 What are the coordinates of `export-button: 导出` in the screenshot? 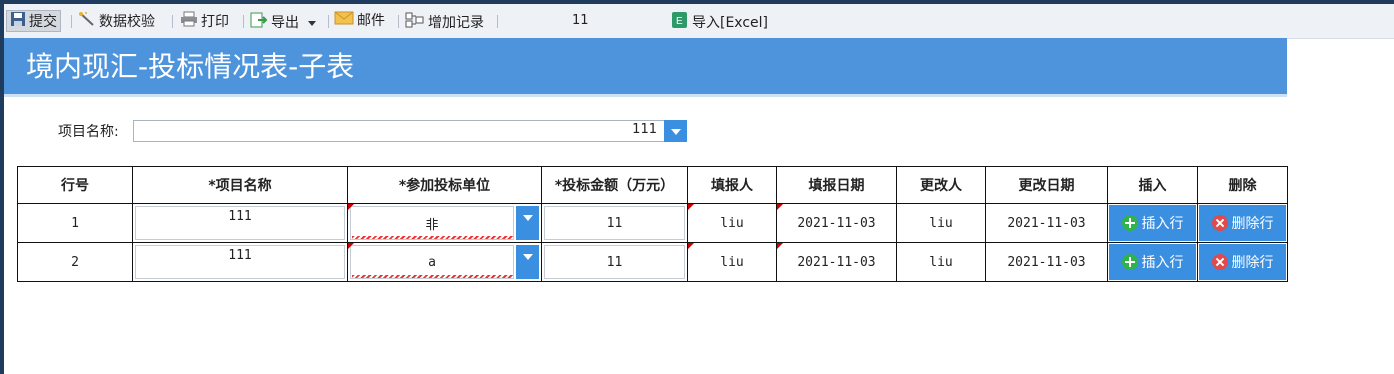 It's located at (283, 21).